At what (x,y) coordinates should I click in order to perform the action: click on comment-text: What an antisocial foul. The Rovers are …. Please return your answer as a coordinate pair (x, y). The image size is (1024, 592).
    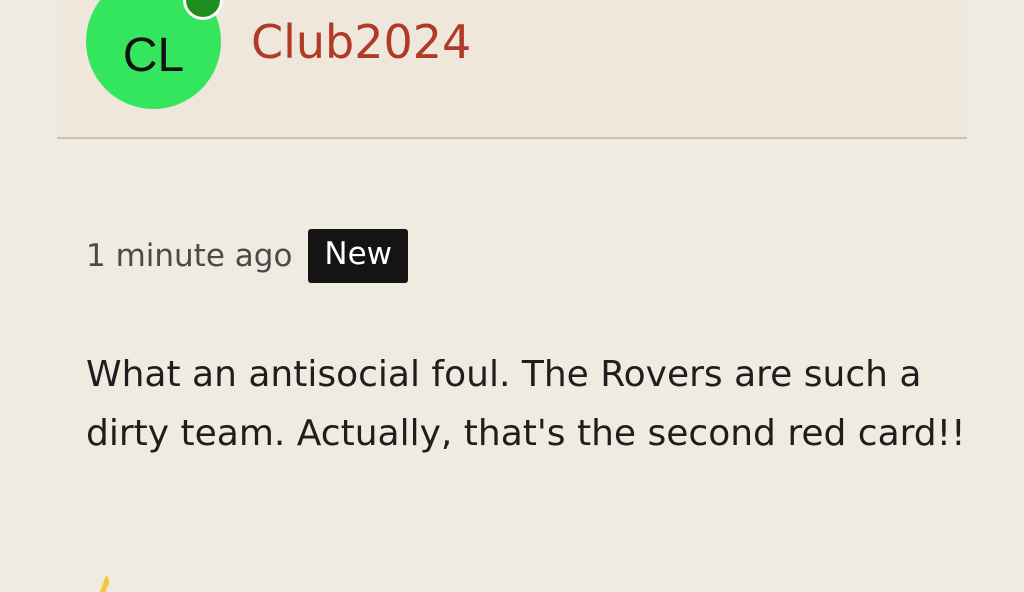
    Looking at the image, I should click on (526, 404).